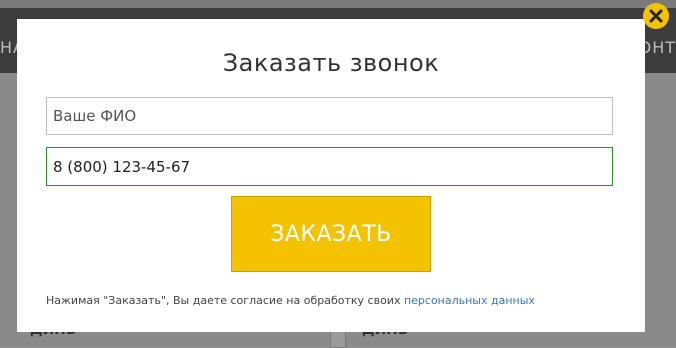 The width and height of the screenshot is (676, 348). What do you see at coordinates (329, 116) in the screenshot?
I see `name-input` at bounding box center [329, 116].